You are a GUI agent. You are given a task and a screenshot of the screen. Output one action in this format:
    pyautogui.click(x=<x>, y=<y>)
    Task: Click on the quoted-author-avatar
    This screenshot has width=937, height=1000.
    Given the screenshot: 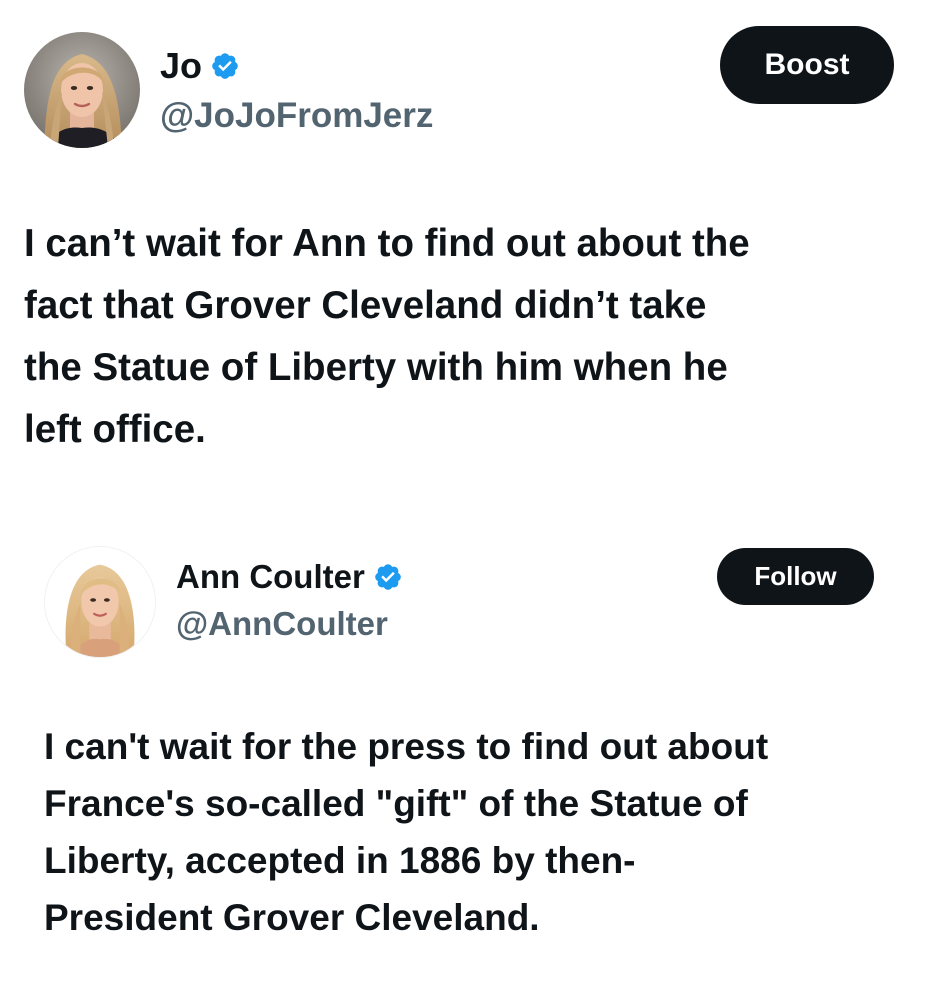 What is the action you would take?
    pyautogui.click(x=100, y=602)
    